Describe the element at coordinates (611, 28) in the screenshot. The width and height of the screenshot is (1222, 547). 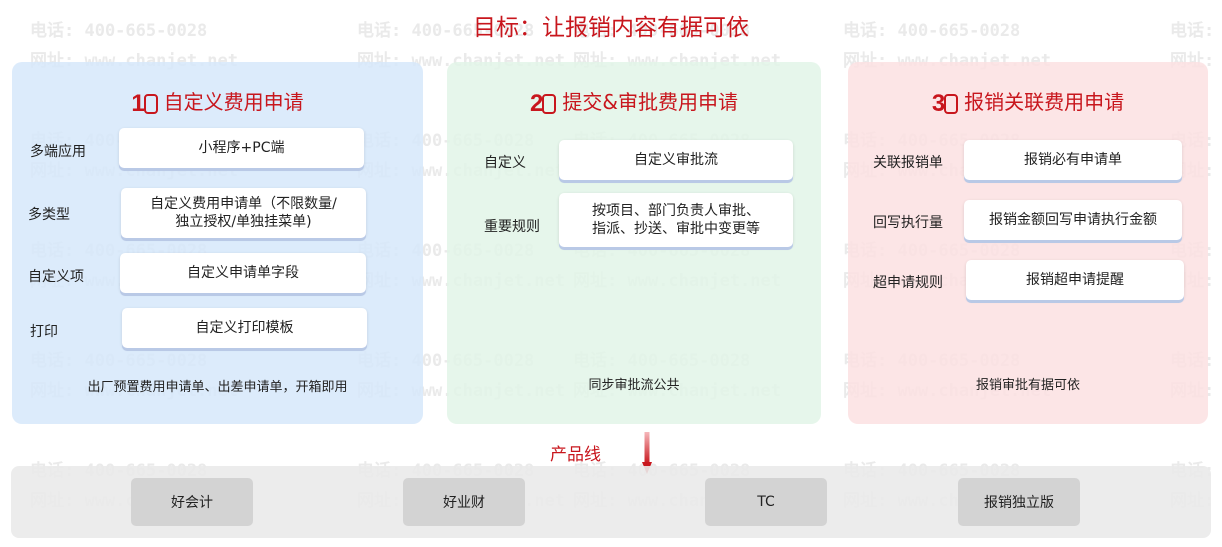
I see `goal-title: 目标：让报销内容有据可依` at that location.